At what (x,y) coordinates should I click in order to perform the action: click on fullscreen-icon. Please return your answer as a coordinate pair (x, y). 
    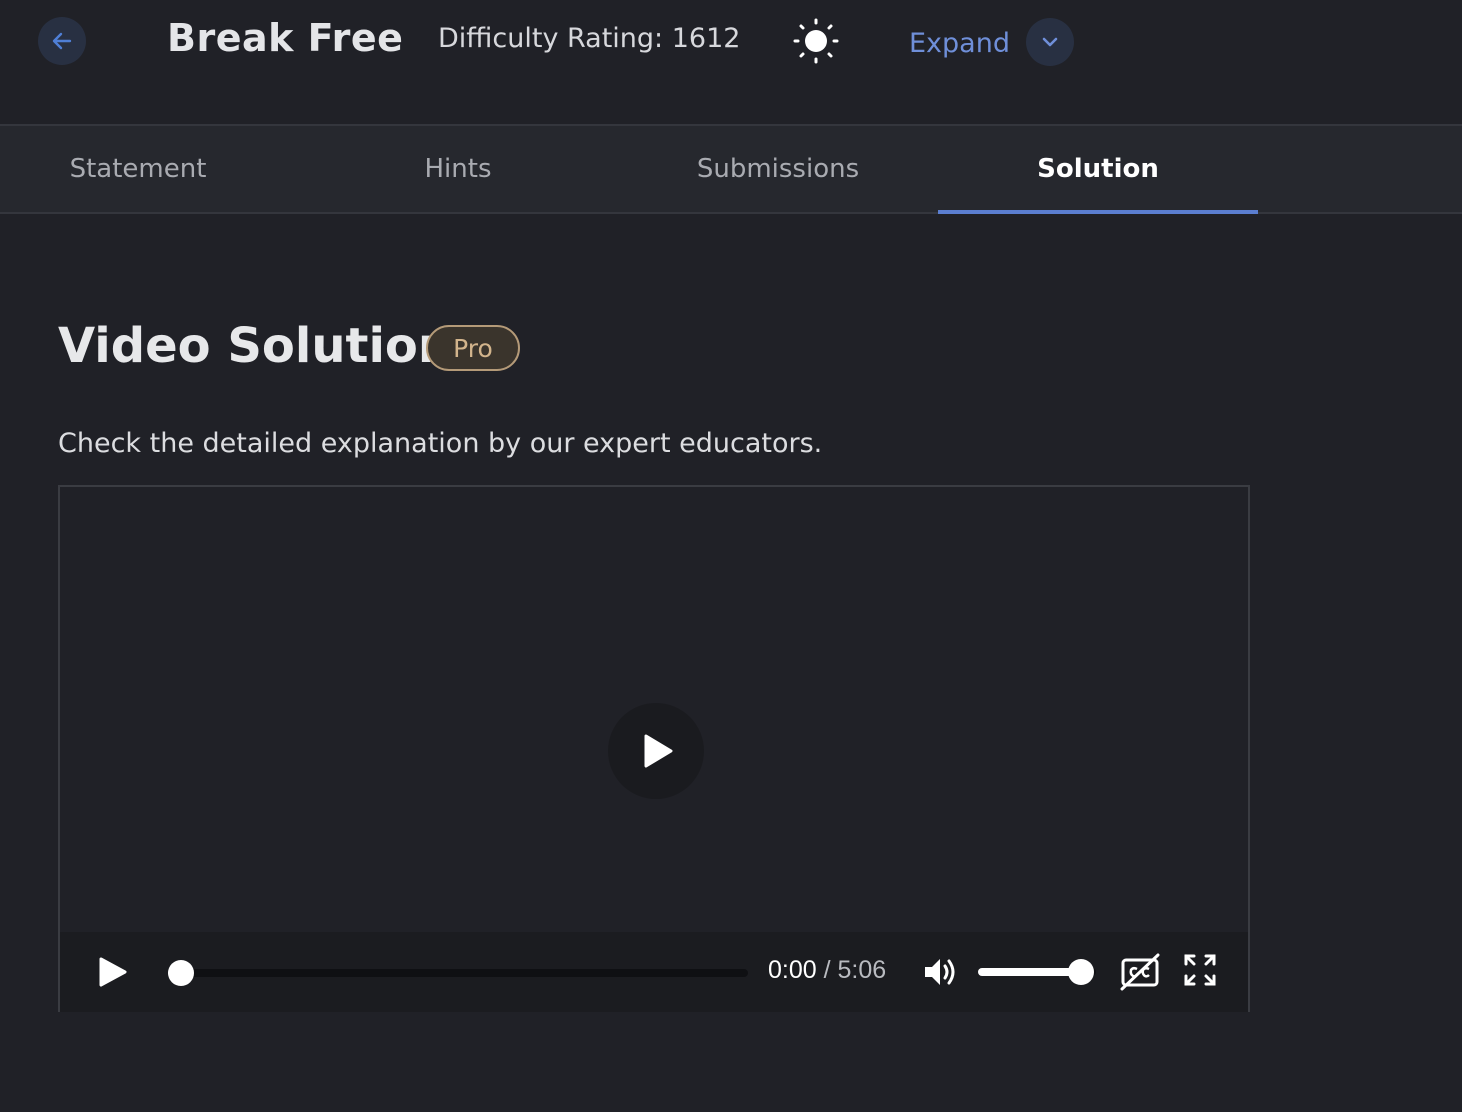
    Looking at the image, I should click on (1200, 970).